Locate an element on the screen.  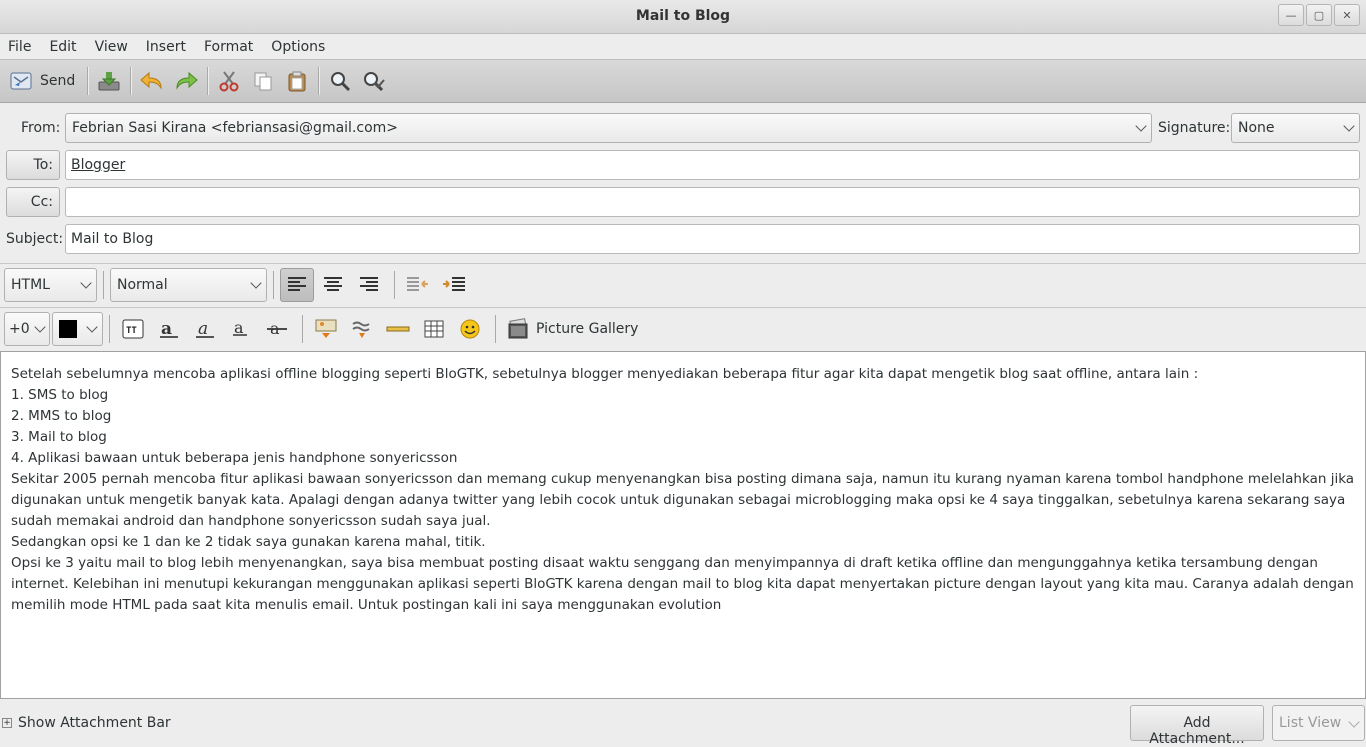
teletype-button: TT is located at coordinates (133, 329).